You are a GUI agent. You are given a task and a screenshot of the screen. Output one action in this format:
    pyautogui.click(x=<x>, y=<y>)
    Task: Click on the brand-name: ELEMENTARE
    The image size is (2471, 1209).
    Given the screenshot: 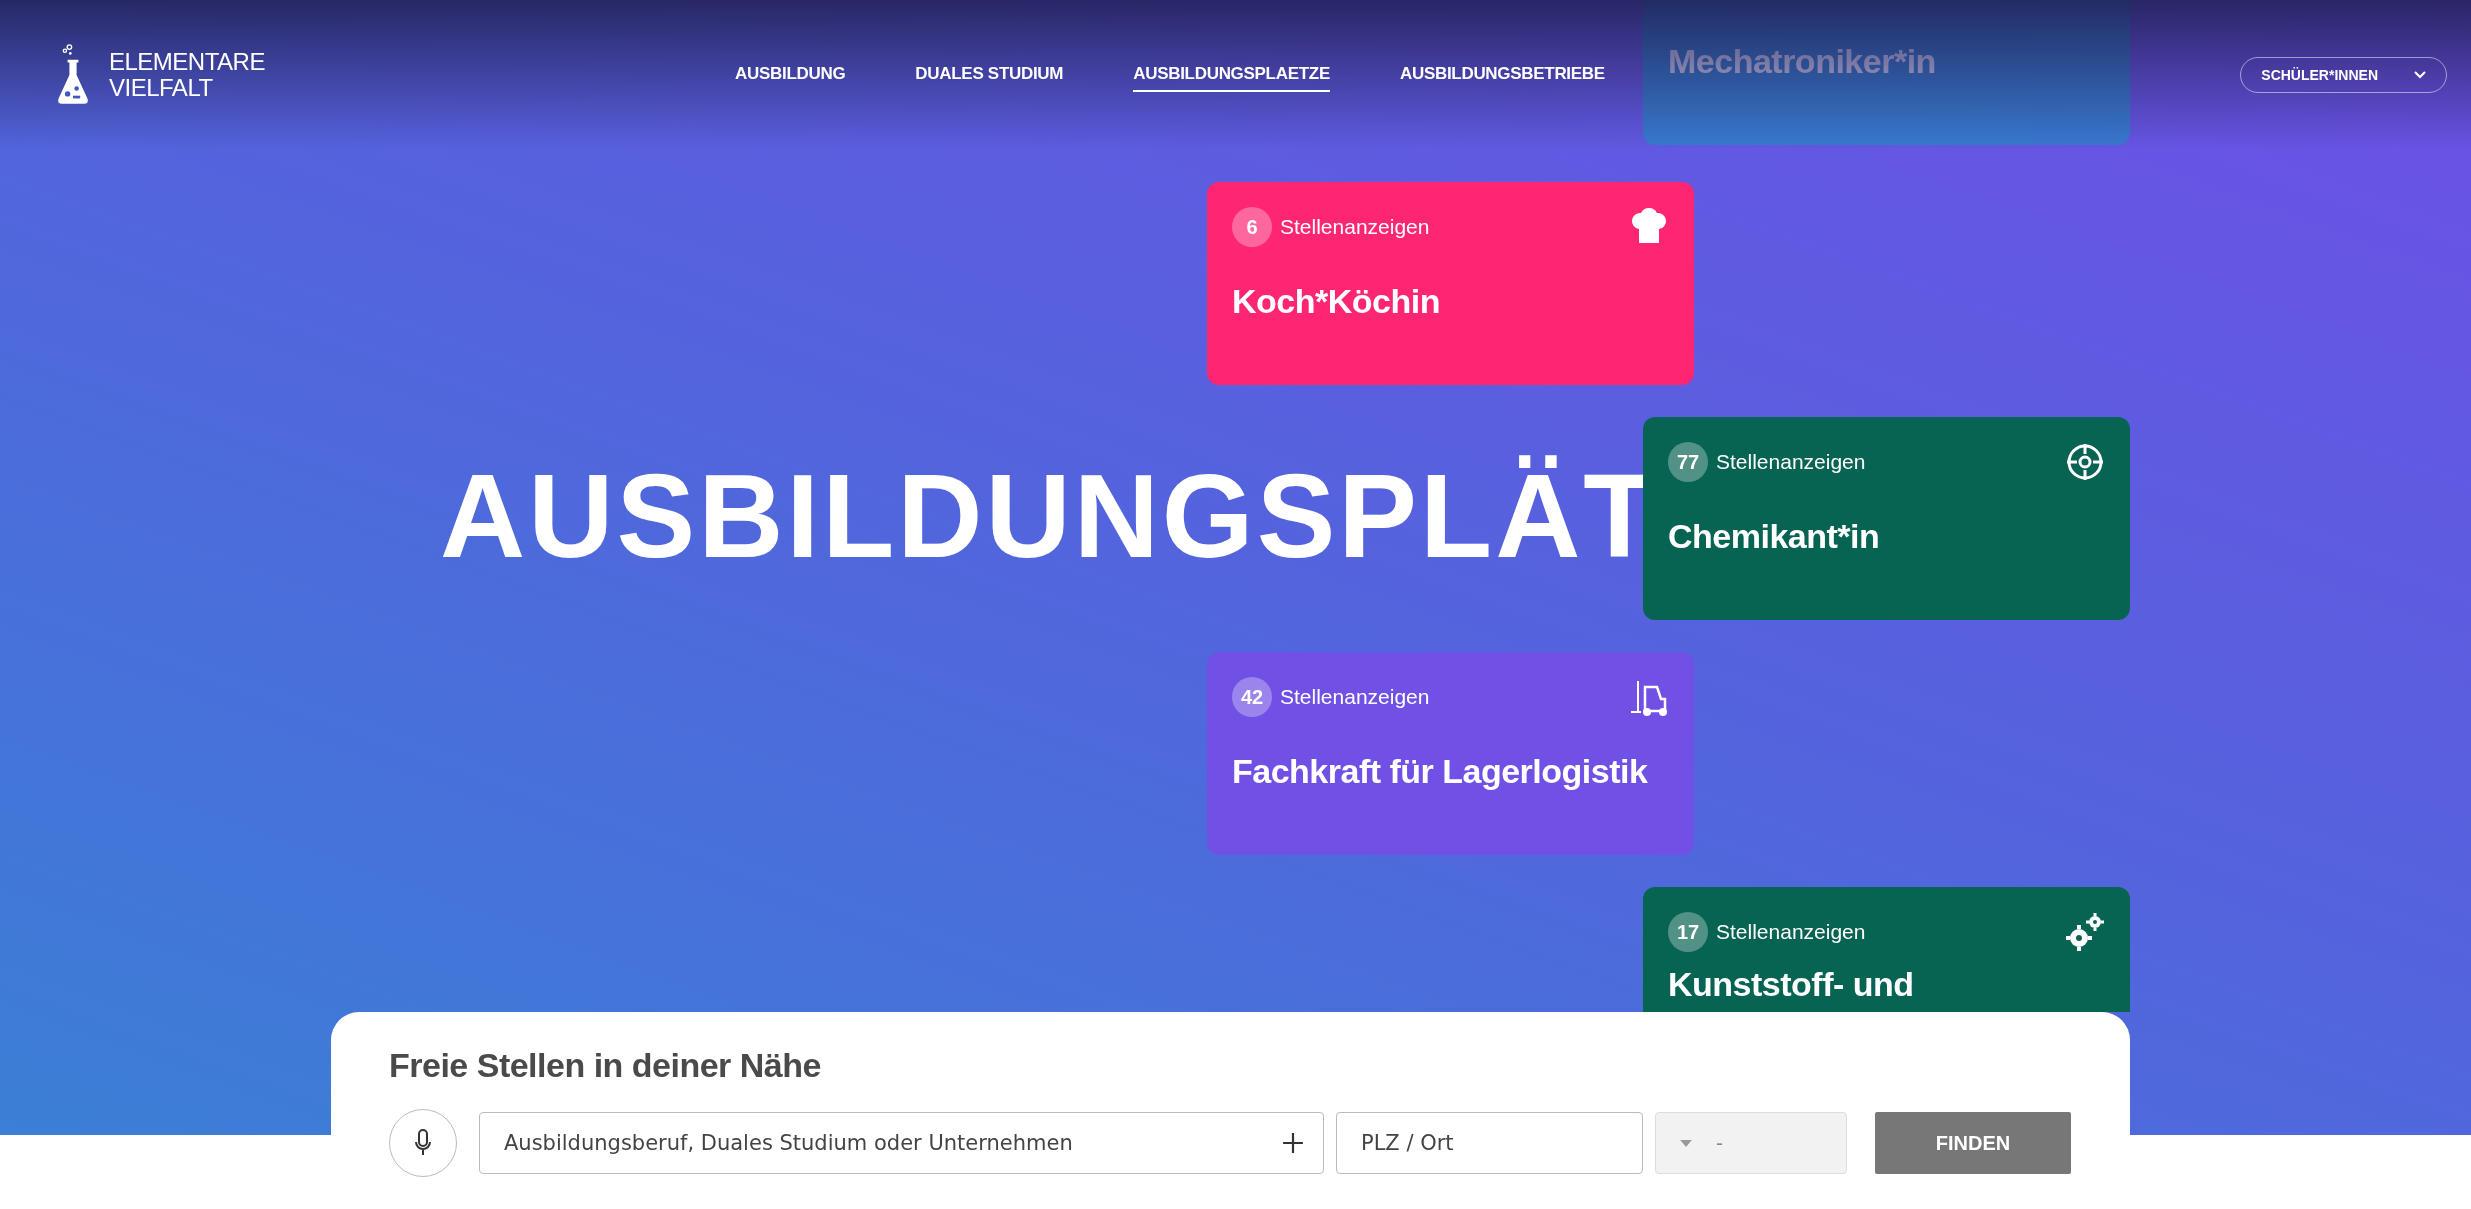 What is the action you would take?
    pyautogui.click(x=187, y=62)
    